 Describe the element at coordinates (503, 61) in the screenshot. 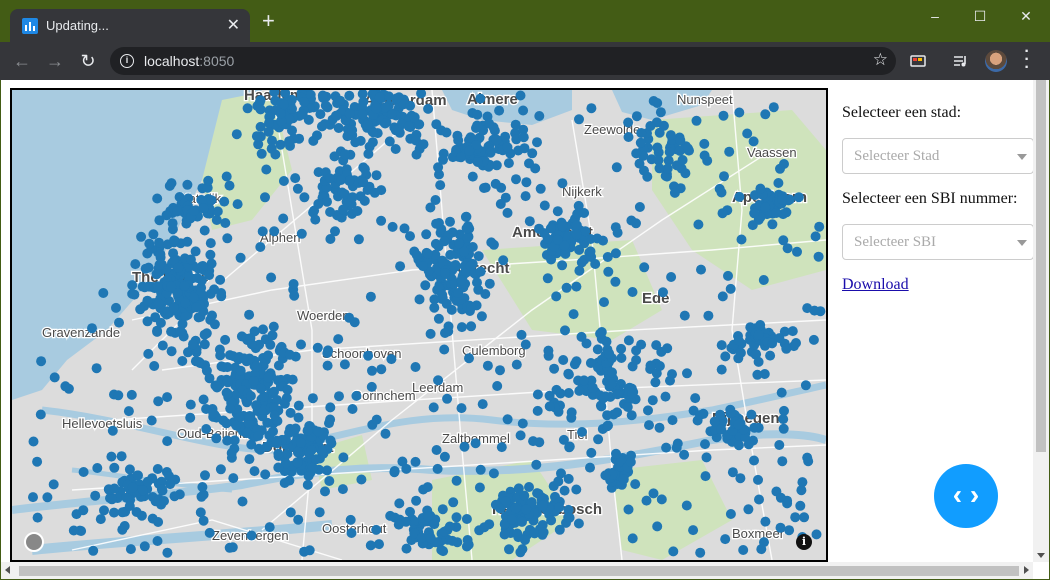

I see `address-bar: i localhost:8050 ☆` at that location.